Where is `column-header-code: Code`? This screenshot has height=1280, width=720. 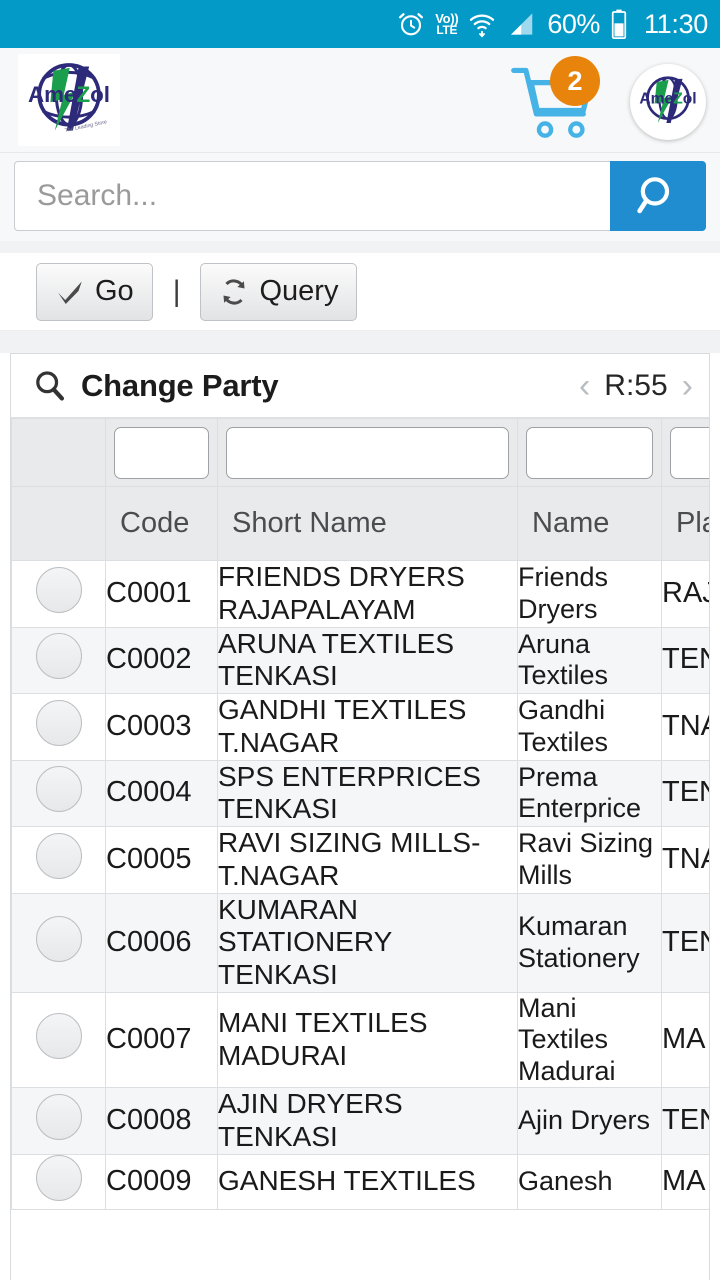
column-header-code: Code is located at coordinates (161, 523).